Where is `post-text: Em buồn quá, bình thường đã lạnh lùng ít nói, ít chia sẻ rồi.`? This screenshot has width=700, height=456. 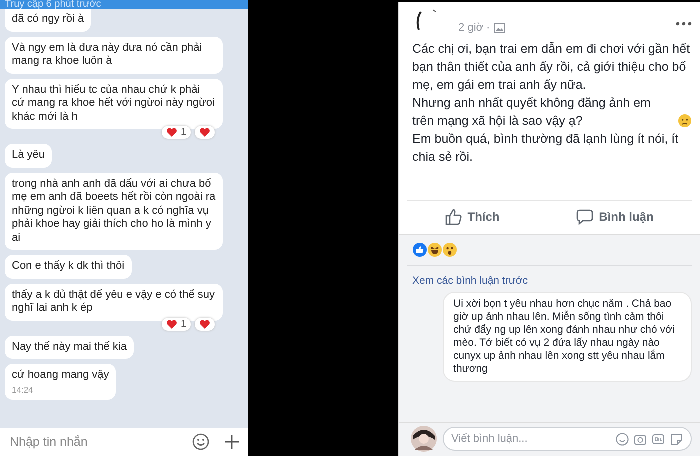
post-text: Em buồn quá, bình thường đã lạnh lùng ít nói, ít chia sẻ rồi. is located at coordinates (546, 148).